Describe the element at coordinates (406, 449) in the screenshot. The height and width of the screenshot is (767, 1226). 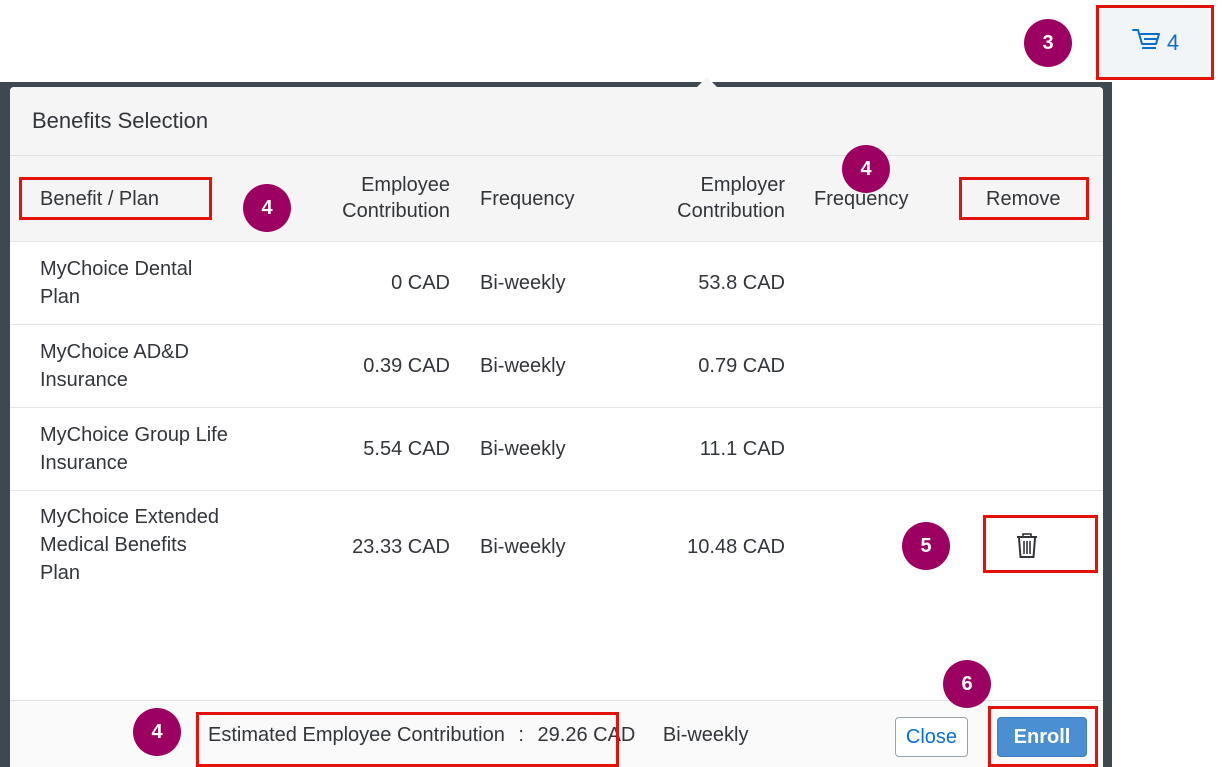
I see `employee-contribution: 5.54 CAD` at that location.